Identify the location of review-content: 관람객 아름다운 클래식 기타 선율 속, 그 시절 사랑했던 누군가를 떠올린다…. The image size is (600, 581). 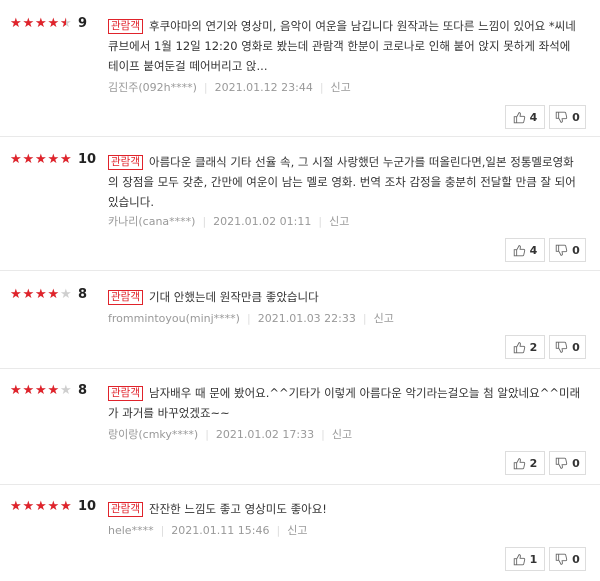
(345, 182).